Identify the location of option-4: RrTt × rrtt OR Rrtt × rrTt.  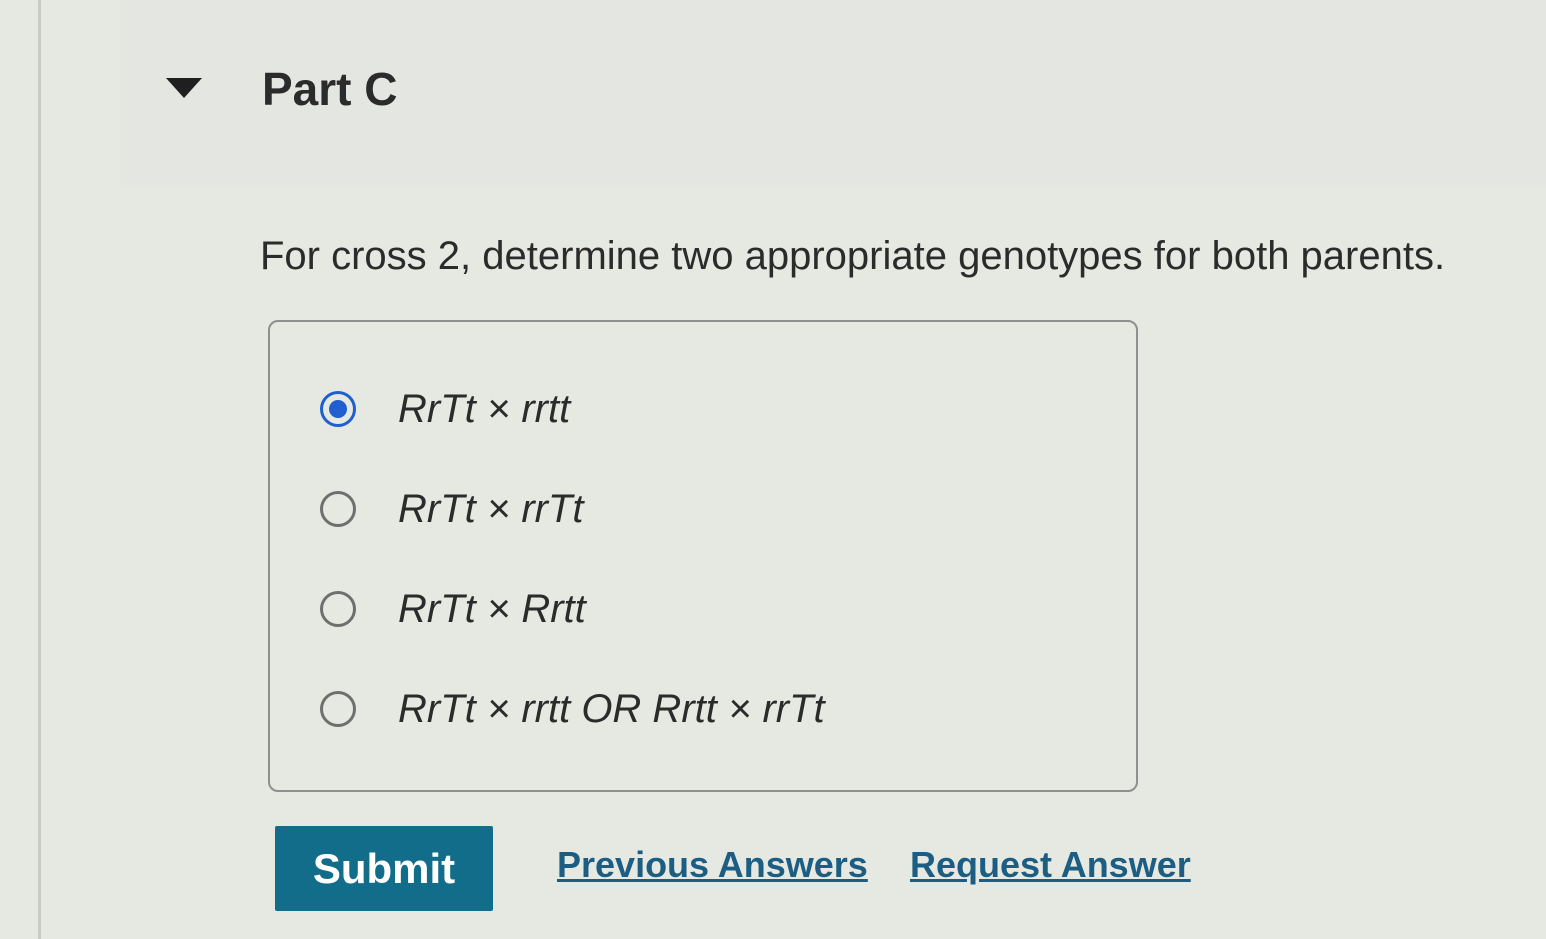
(572, 709).